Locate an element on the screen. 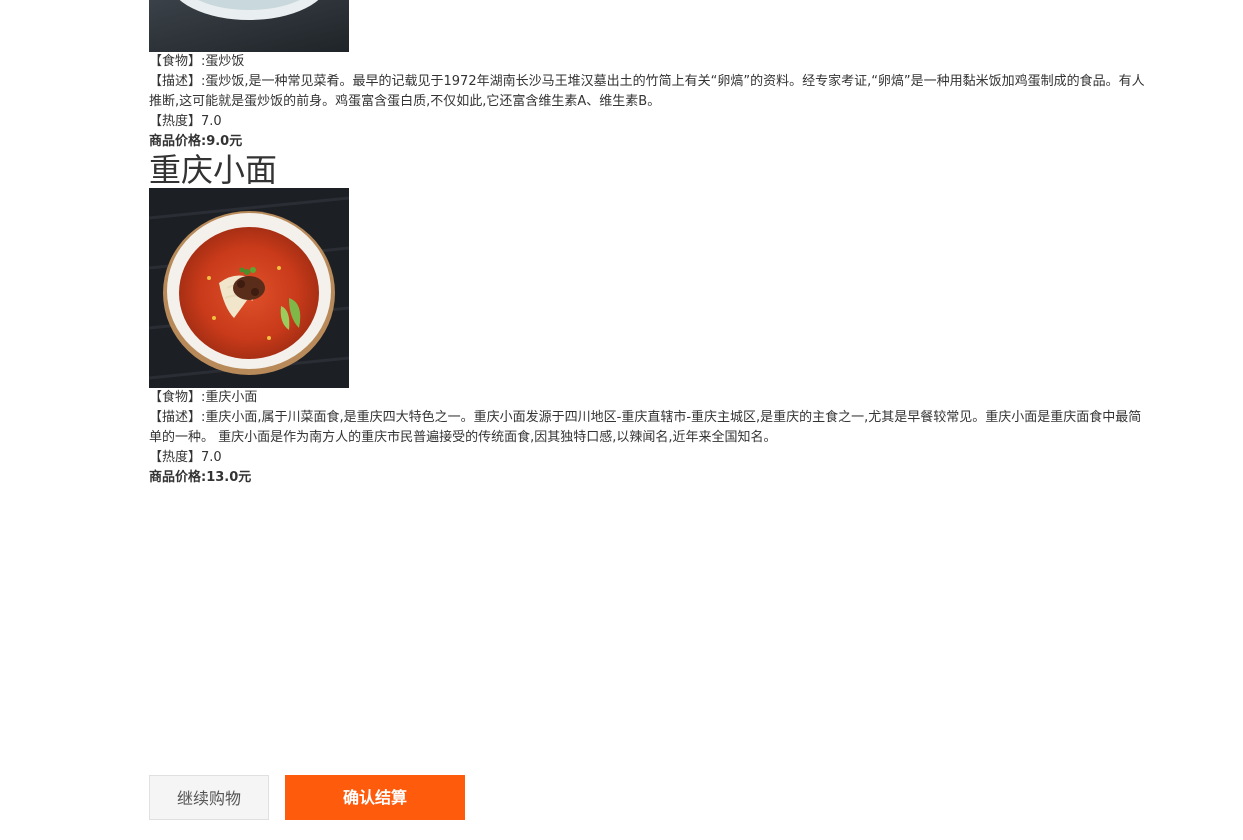 The image size is (1243, 840). checkout-actions: 继续购物 确认结算 is located at coordinates (307, 797).